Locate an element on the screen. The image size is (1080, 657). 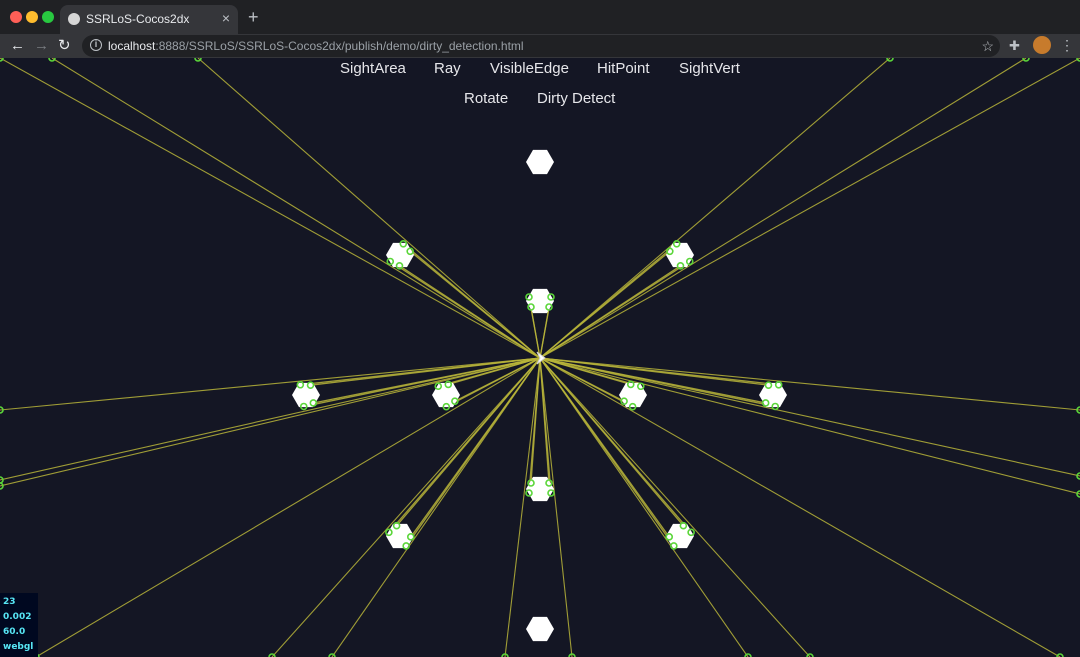
favicon-icon is located at coordinates (74, 19).